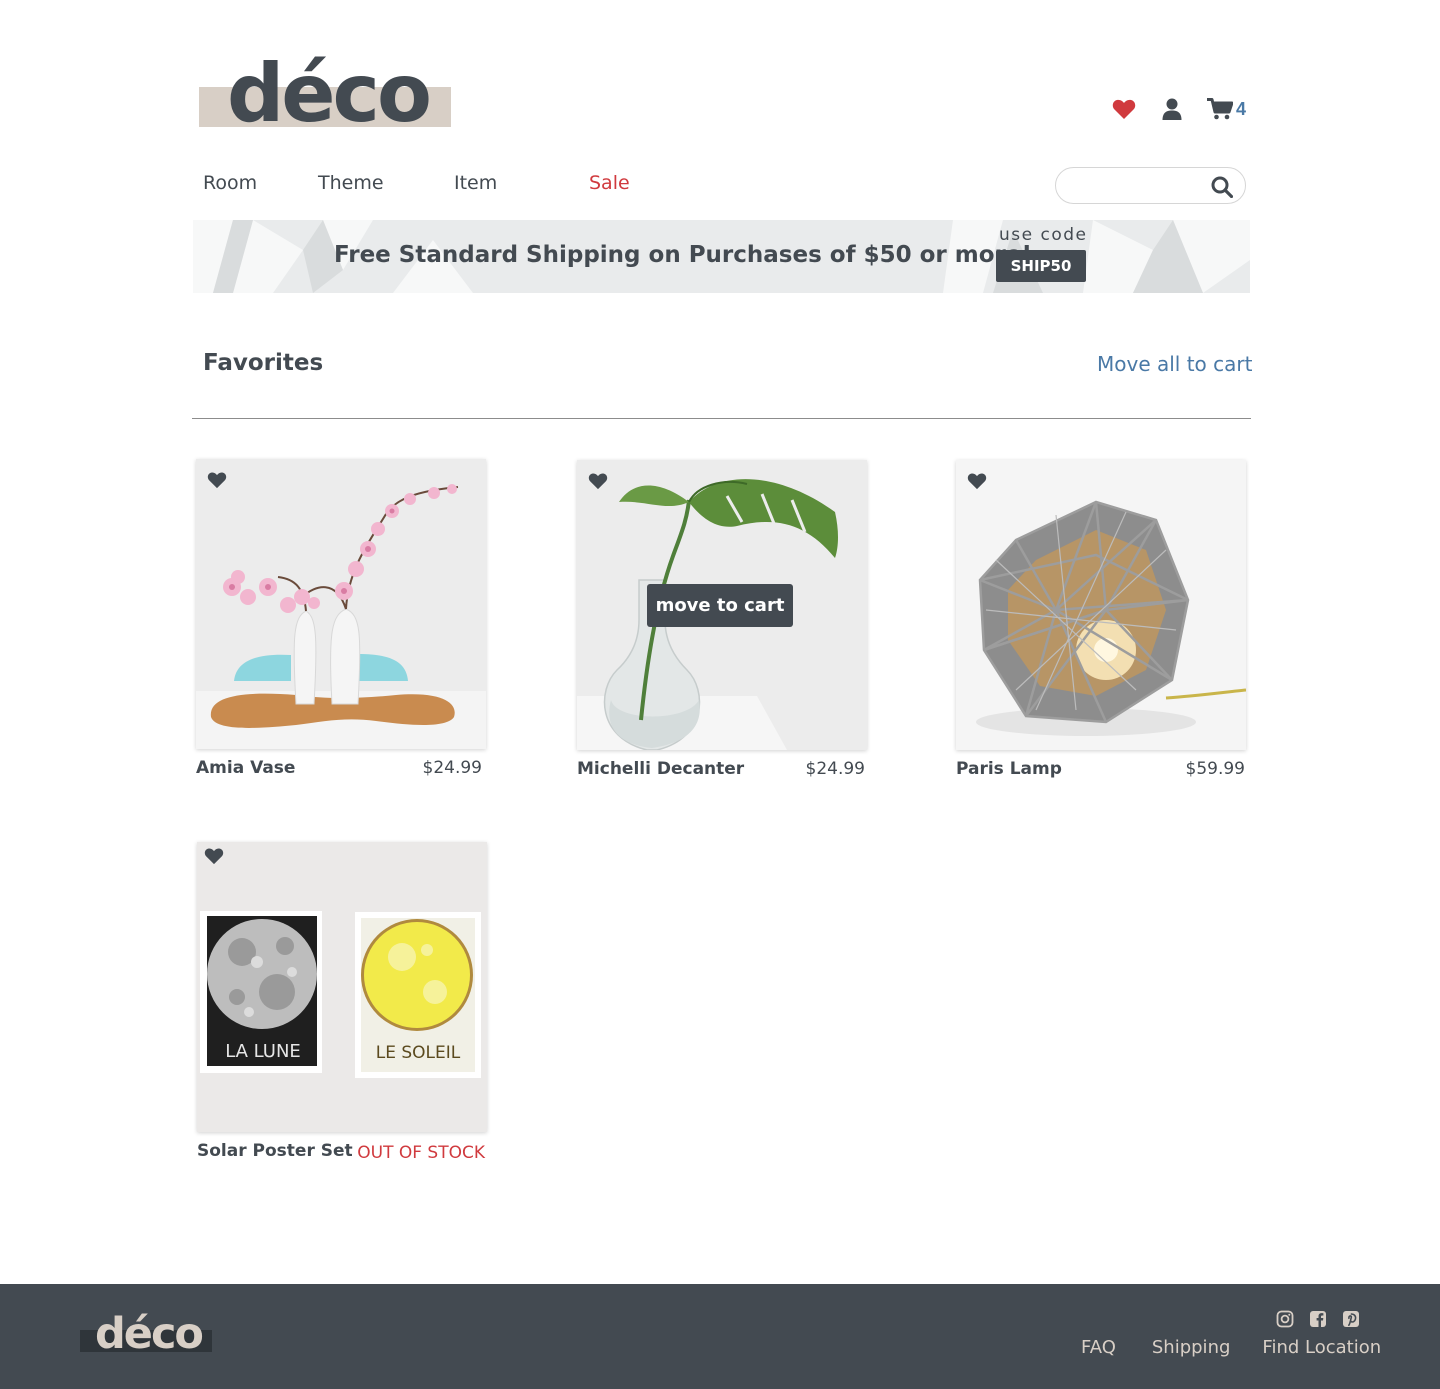 The image size is (1440, 1389). I want to click on footer-link-find-location: Find Location, so click(1321, 1347).